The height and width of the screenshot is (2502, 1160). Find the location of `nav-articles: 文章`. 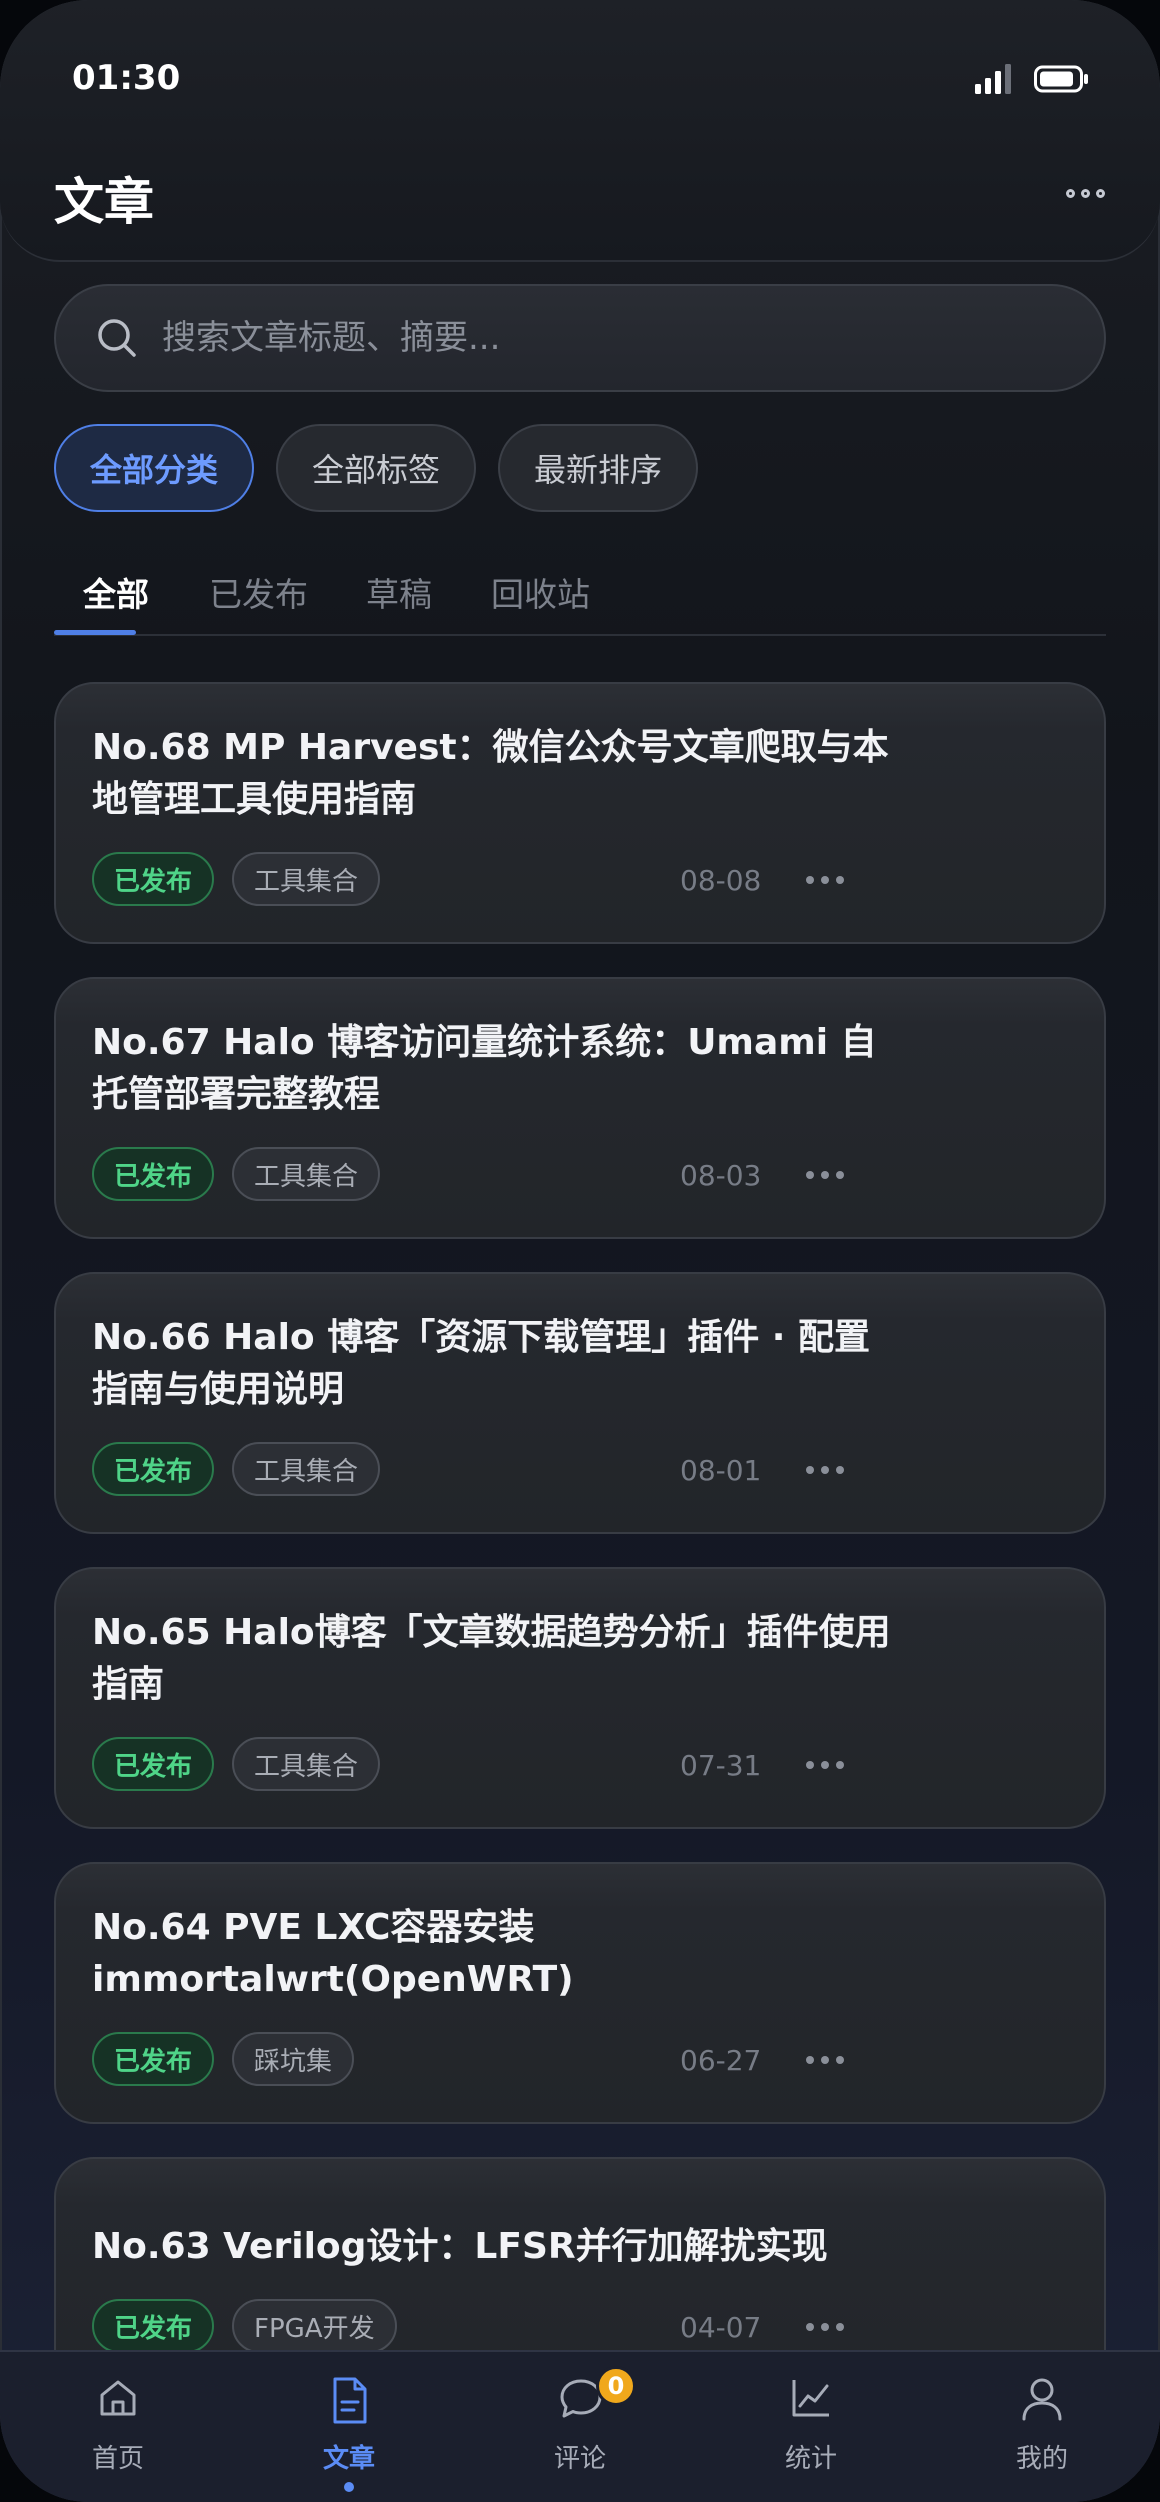

nav-articles: 文章 is located at coordinates (349, 2422).